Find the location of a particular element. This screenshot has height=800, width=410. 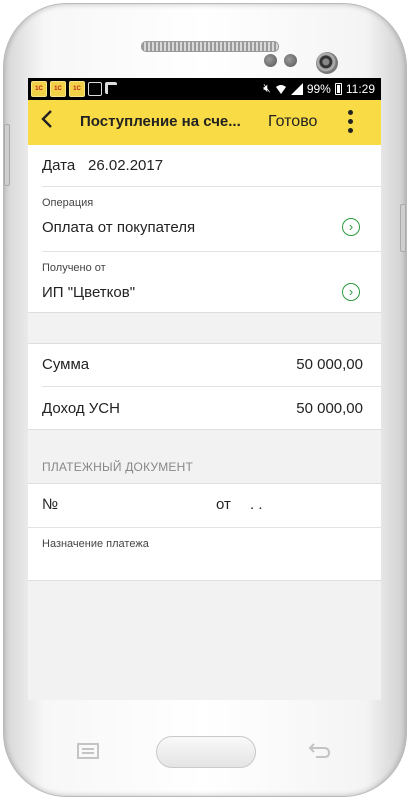

from-date-label: от is located at coordinates (223, 504).